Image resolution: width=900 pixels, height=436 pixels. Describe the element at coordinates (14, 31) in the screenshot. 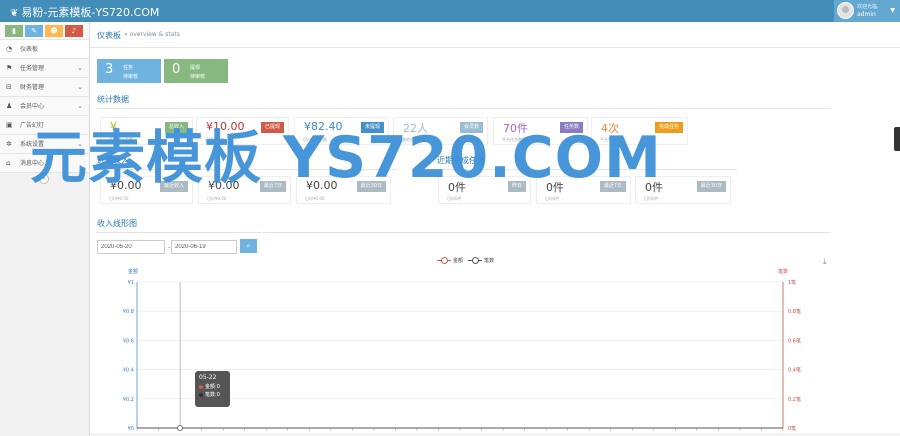

I see `chart-icon: ▮` at that location.